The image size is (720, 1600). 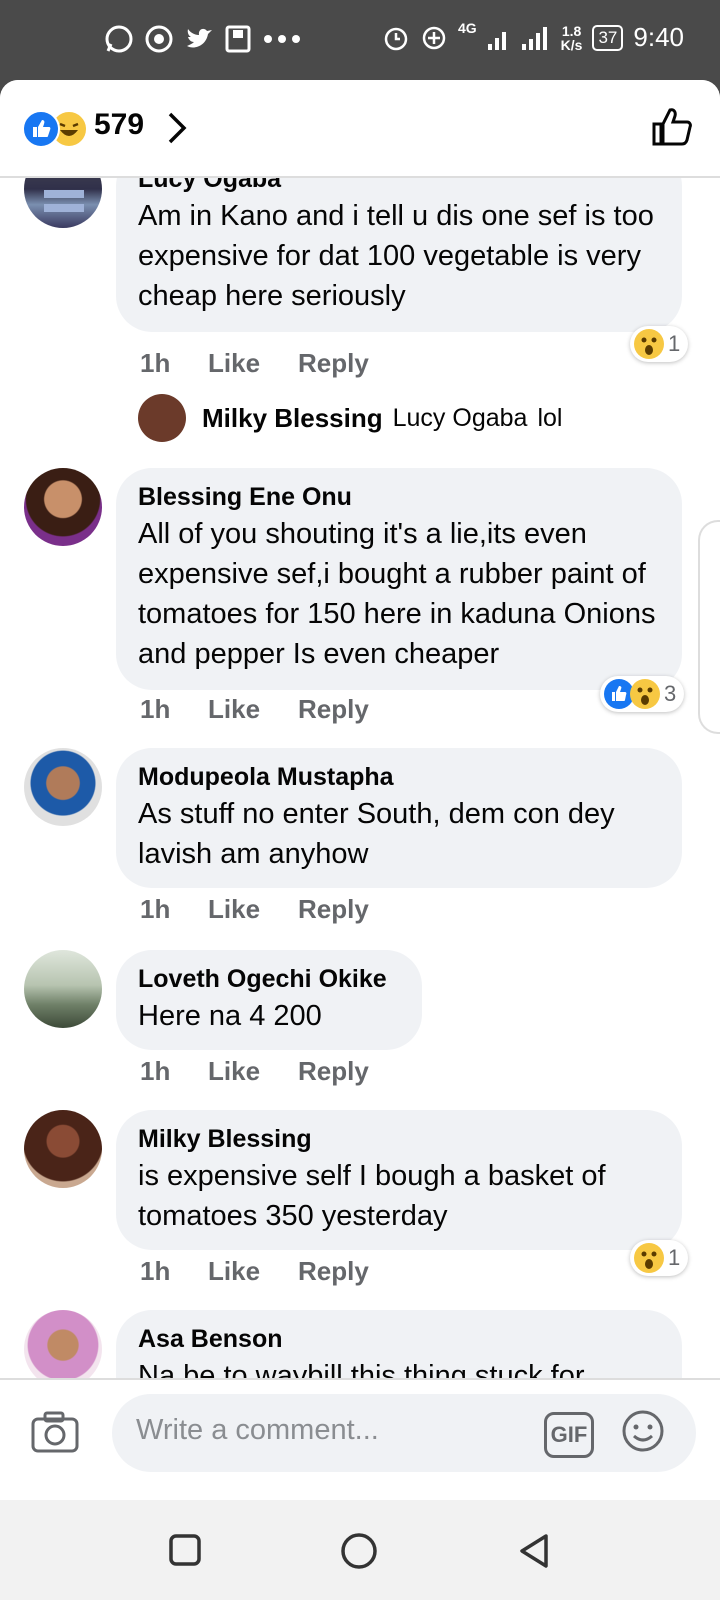 What do you see at coordinates (238, 39) in the screenshot?
I see `save-icon` at bounding box center [238, 39].